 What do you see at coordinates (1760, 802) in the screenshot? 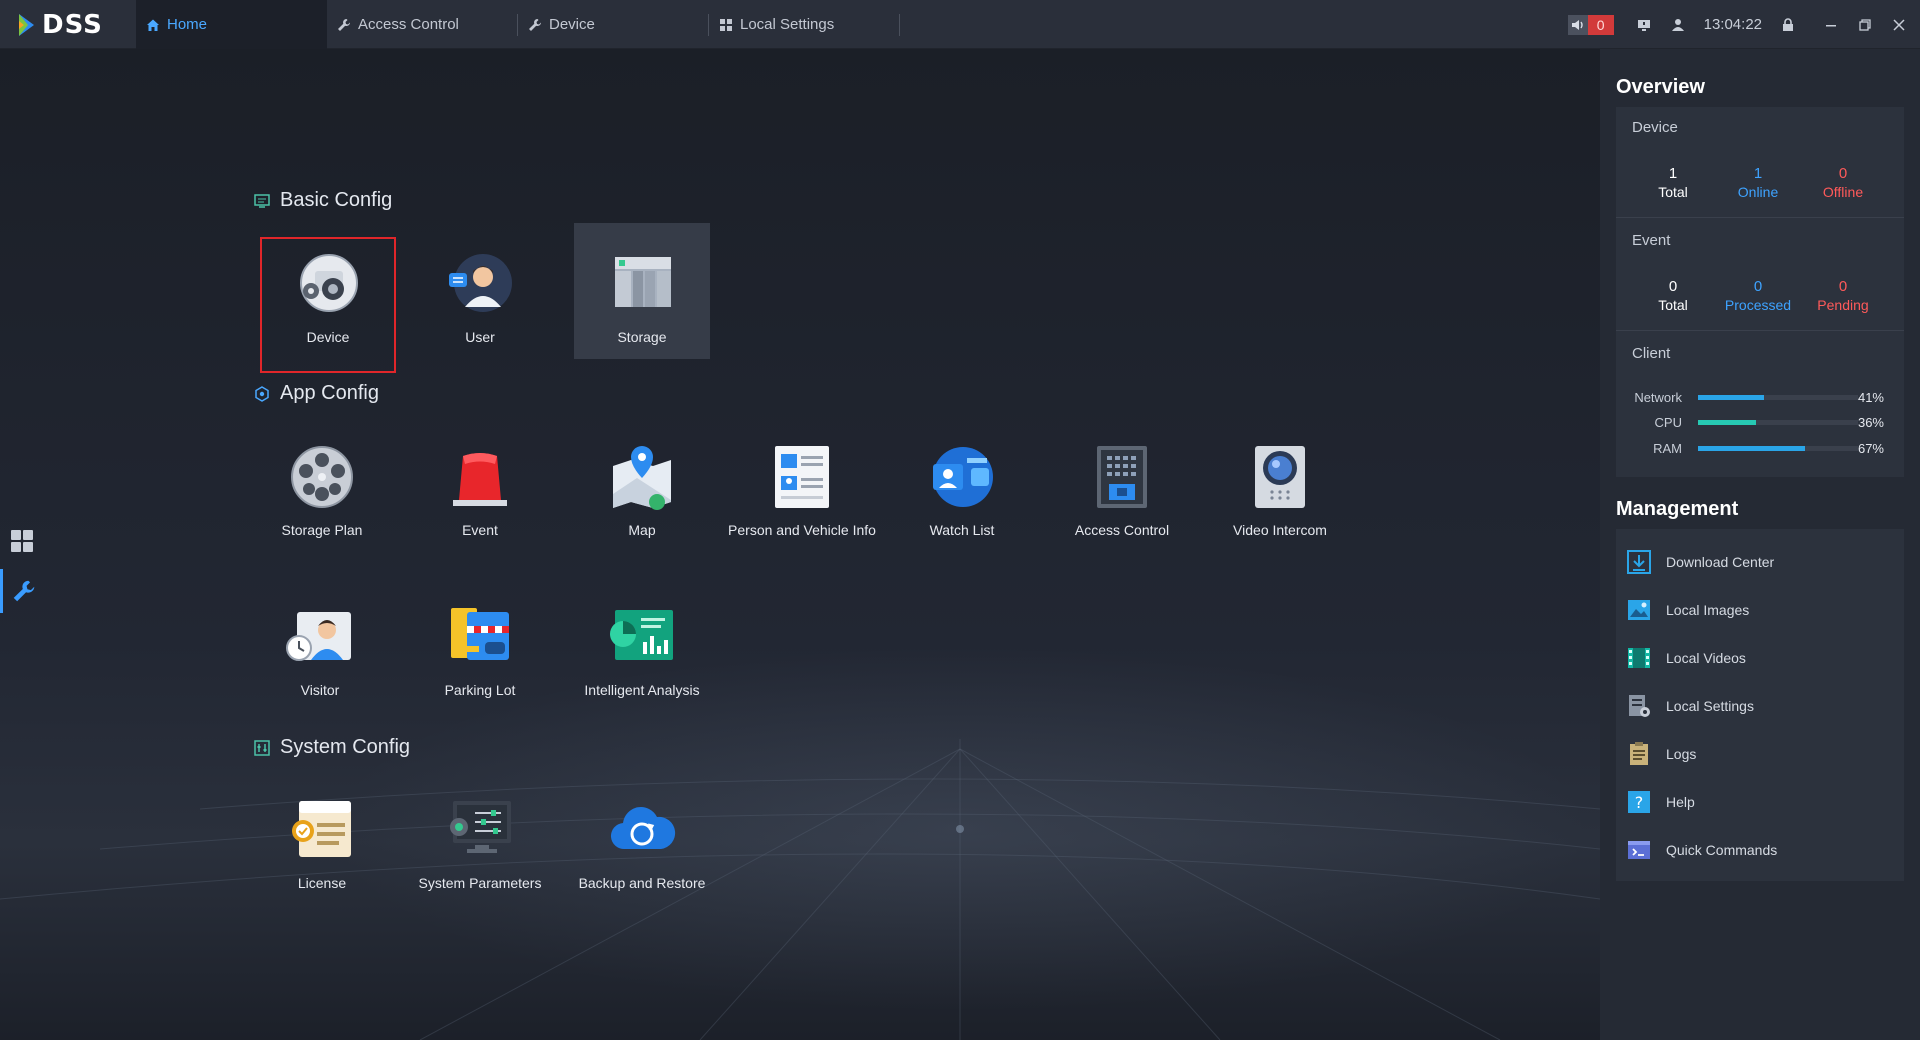
I see `mgmt-help: ? Help` at bounding box center [1760, 802].